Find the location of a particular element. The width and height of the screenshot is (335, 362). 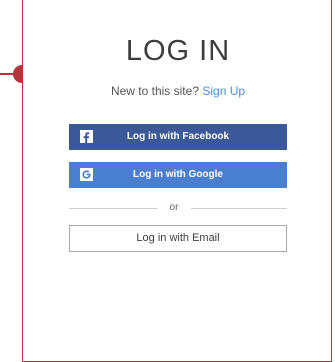

or-divider: or is located at coordinates (178, 208).